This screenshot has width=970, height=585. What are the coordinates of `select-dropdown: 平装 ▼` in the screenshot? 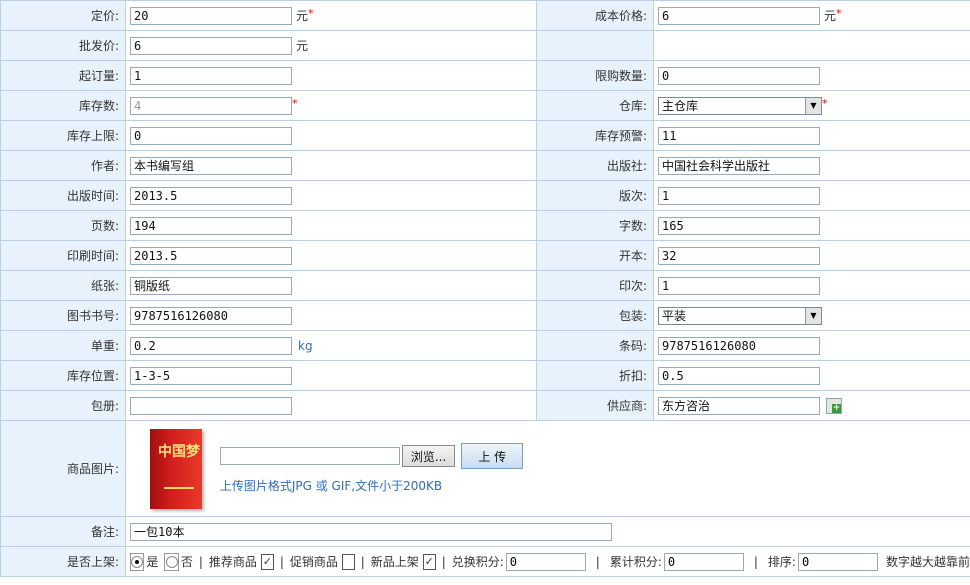 It's located at (740, 315).